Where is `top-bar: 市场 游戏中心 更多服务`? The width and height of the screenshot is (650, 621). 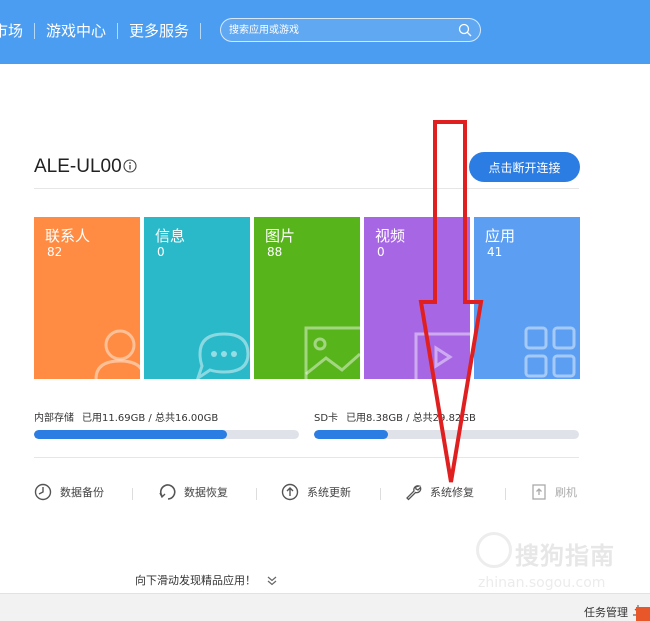 top-bar: 市场 游戏中心 更多服务 is located at coordinates (325, 32).